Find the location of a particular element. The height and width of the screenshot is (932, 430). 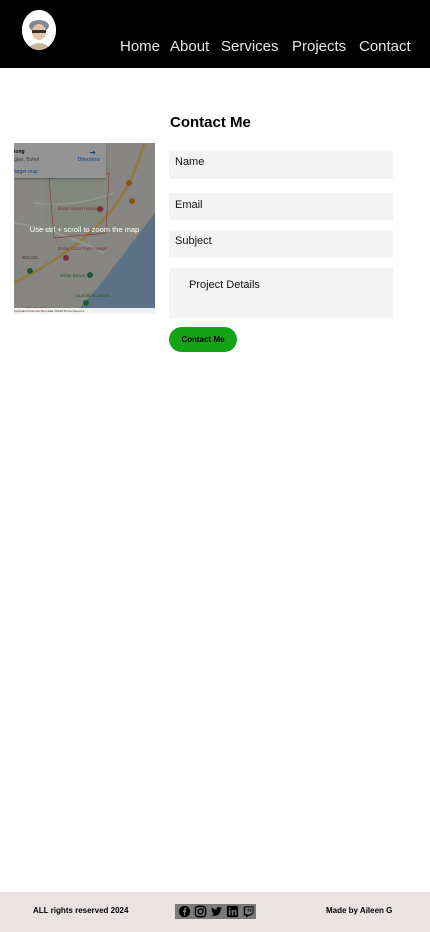

twitter-icon is located at coordinates (216, 911).